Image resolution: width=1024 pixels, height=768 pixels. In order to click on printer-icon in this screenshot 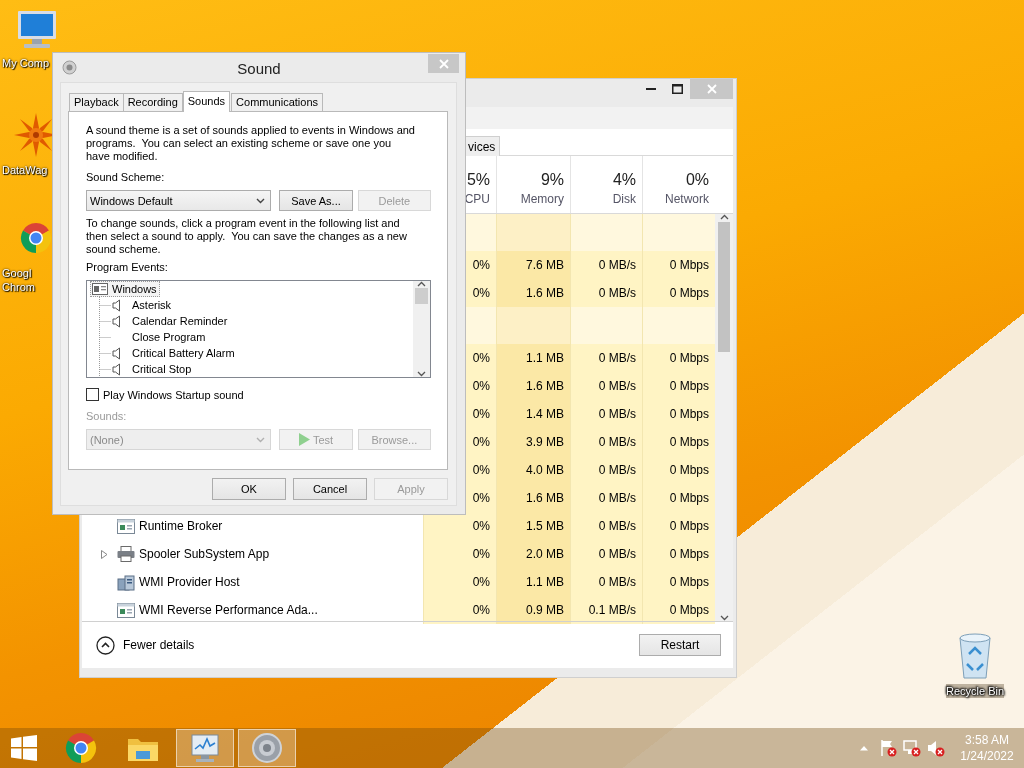, I will do `click(126, 554)`.